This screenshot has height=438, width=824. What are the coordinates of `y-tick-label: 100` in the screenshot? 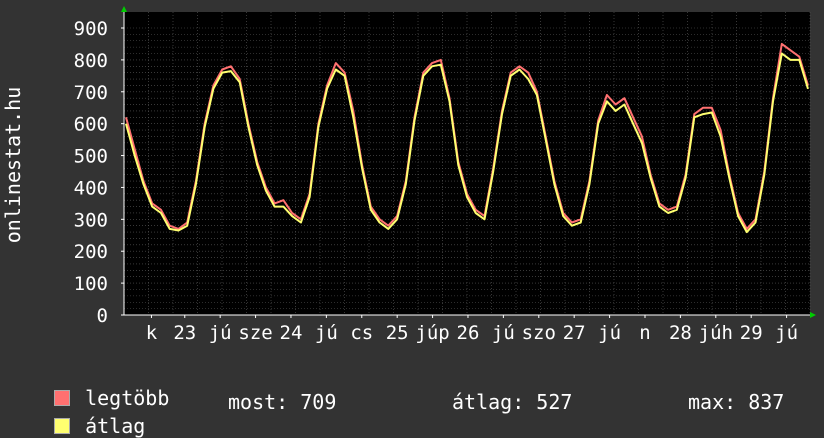 It's located at (91, 284).